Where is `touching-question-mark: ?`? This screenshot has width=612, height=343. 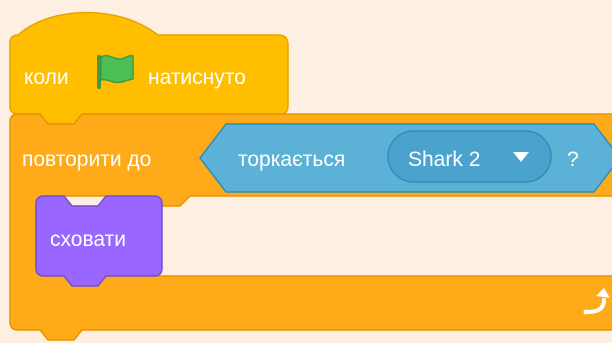 touching-question-mark: ? is located at coordinates (573, 159).